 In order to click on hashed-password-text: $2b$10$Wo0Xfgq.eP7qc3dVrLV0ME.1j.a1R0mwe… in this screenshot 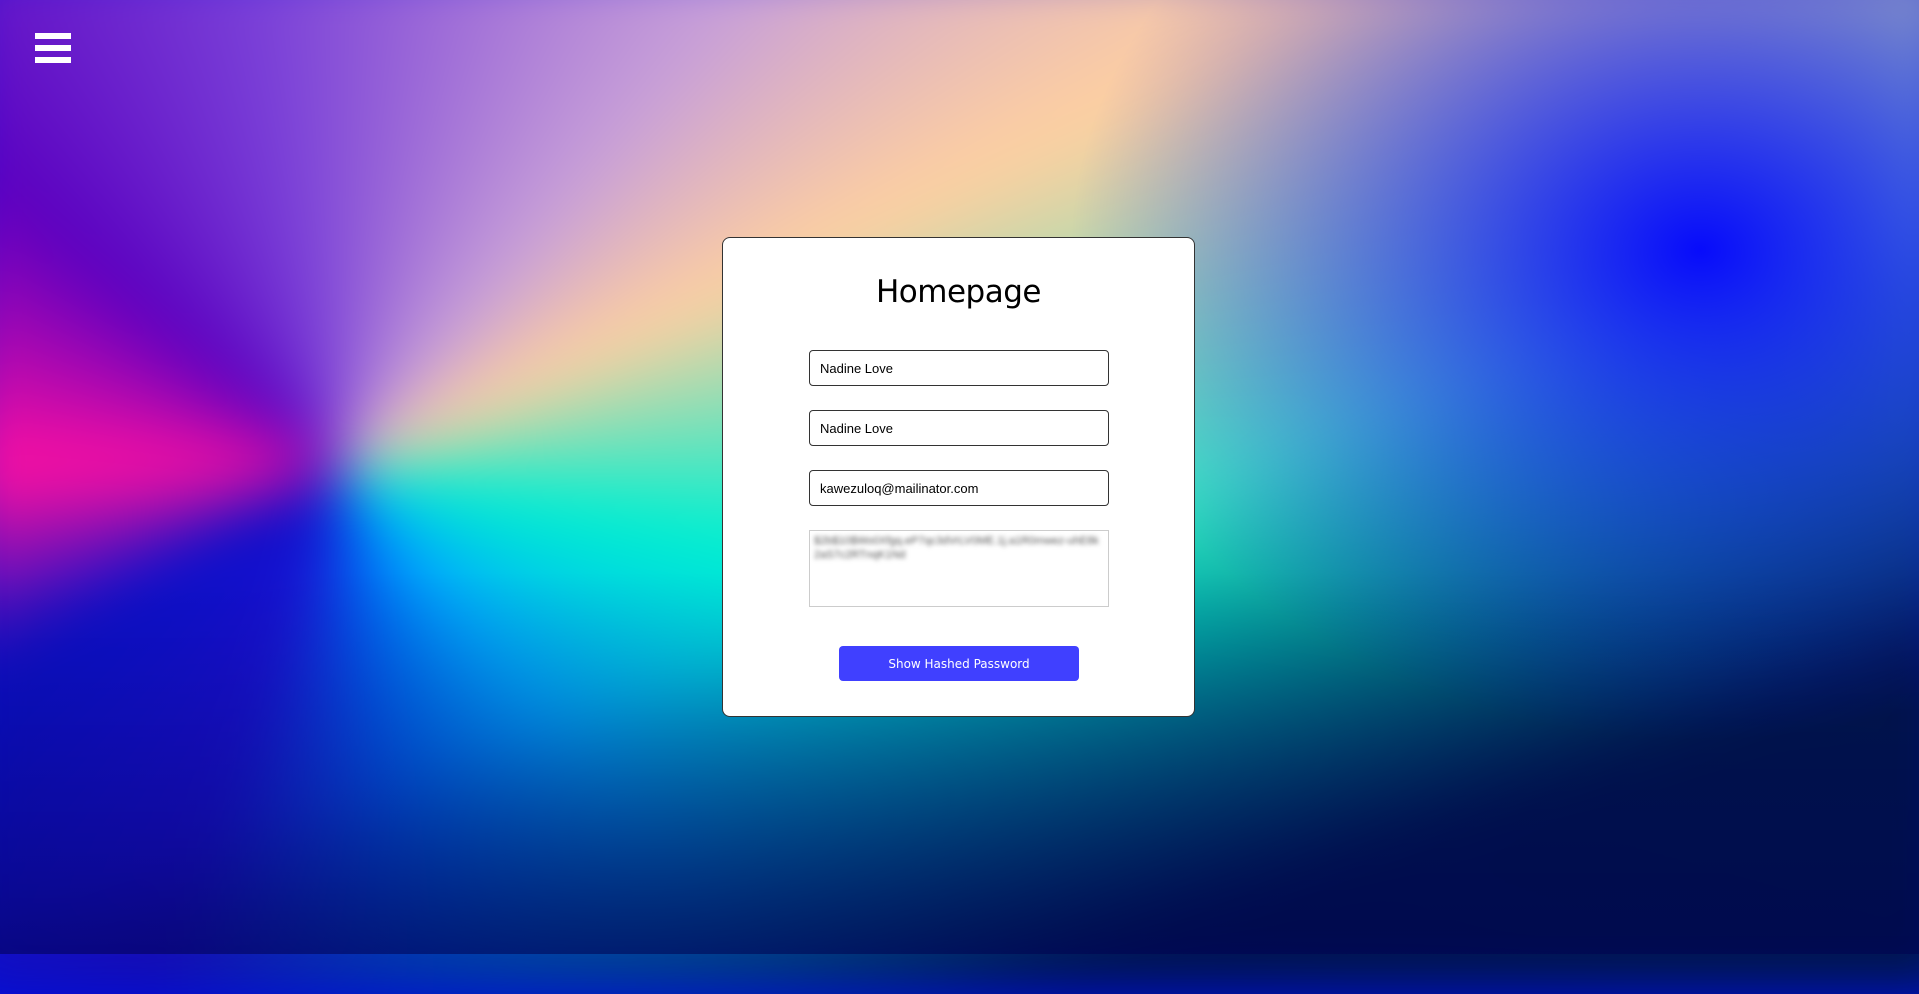, I will do `click(956, 548)`.